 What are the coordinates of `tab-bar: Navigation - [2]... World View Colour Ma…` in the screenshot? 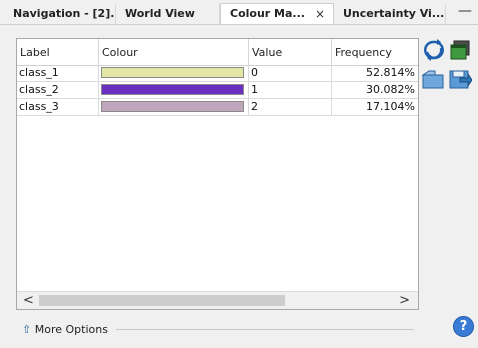 It's located at (239, 12).